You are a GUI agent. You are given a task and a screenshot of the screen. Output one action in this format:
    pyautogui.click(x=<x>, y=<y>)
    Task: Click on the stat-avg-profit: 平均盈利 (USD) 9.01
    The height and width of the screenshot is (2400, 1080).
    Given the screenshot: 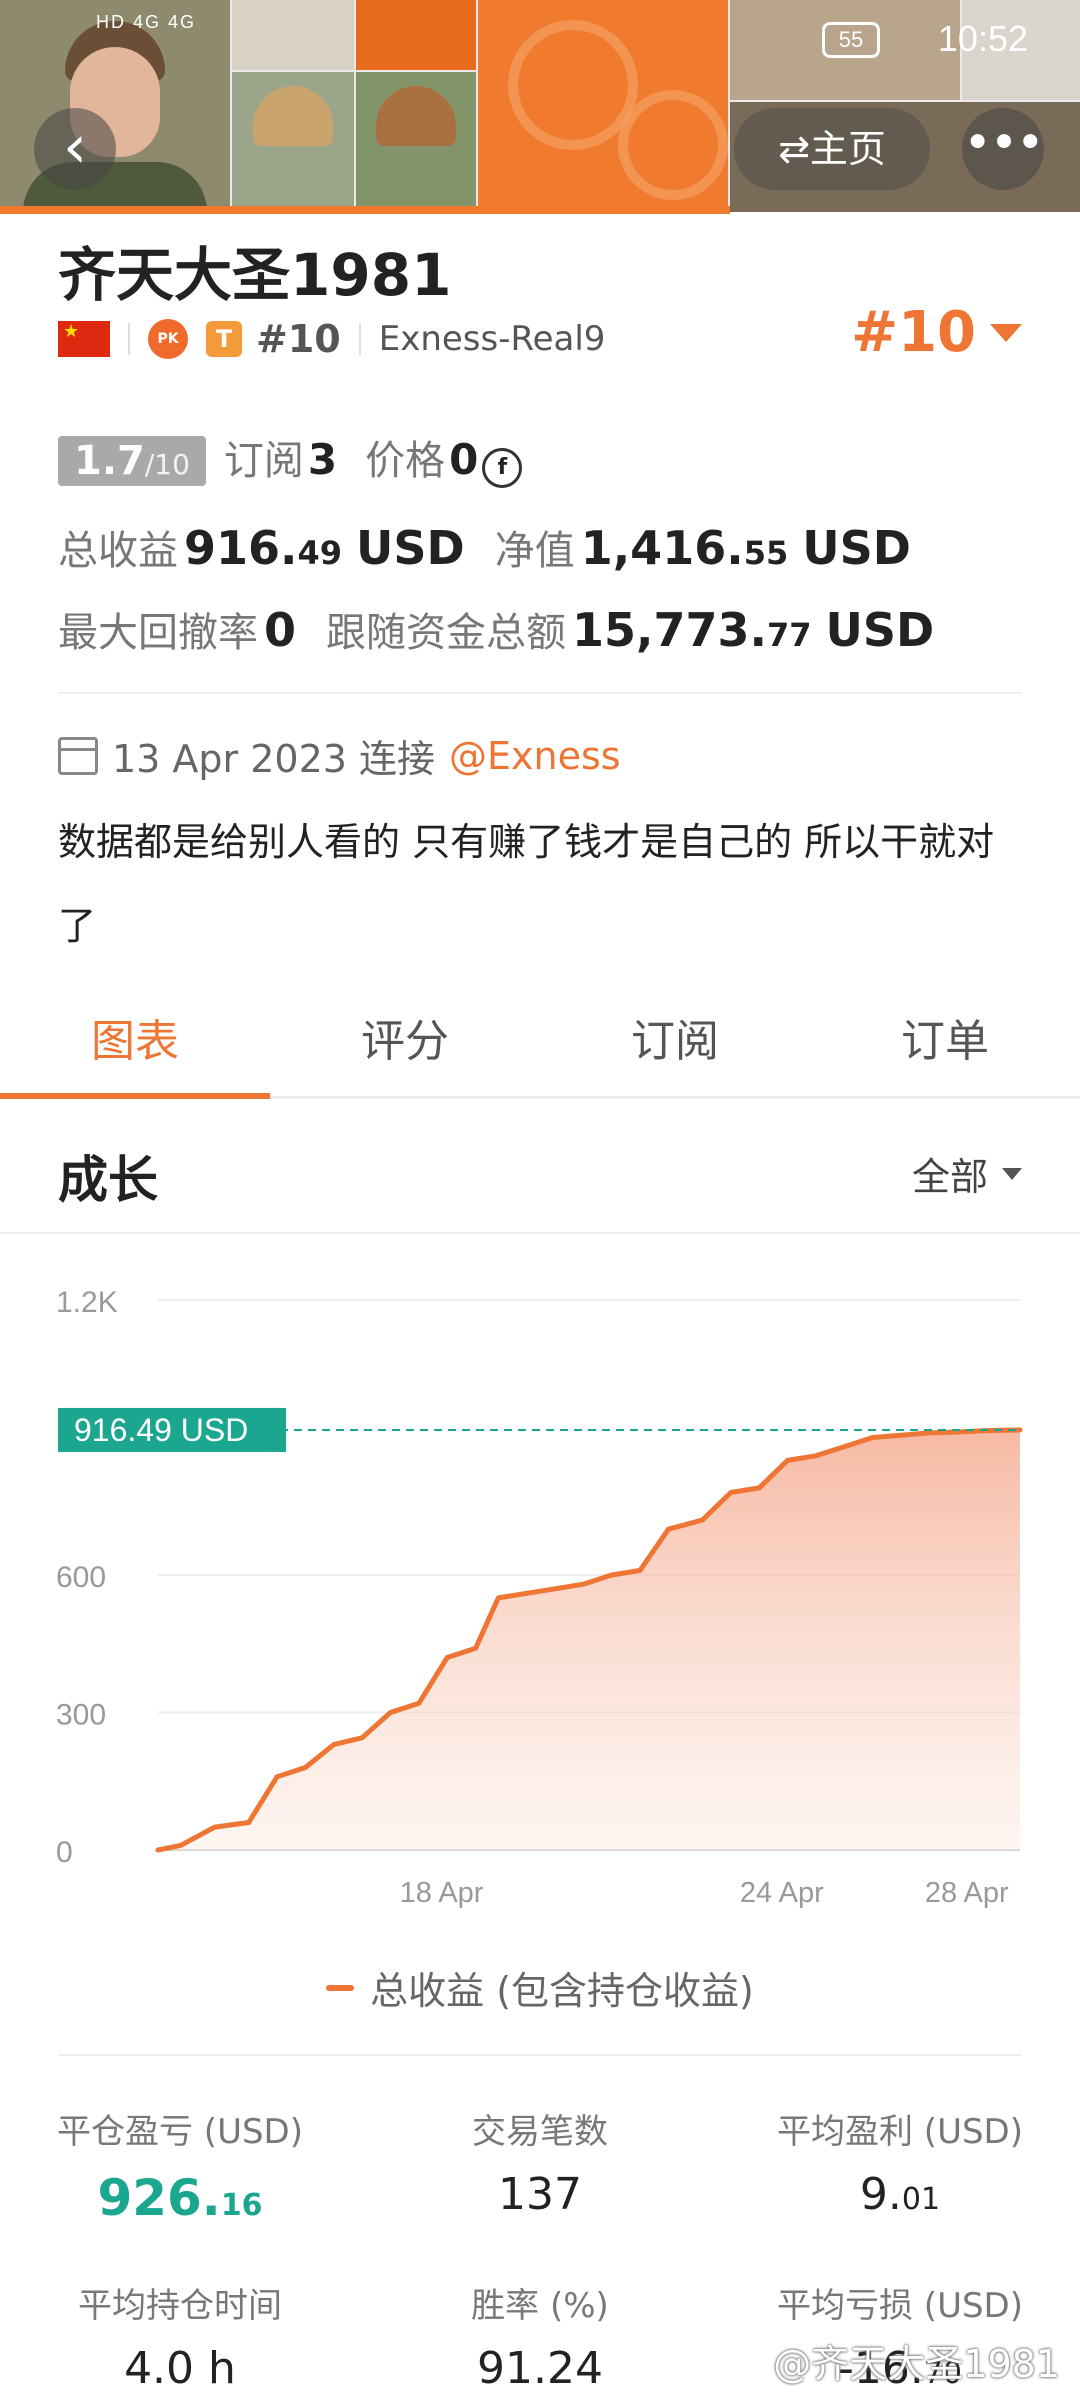 What is the action you would take?
    pyautogui.click(x=900, y=2162)
    